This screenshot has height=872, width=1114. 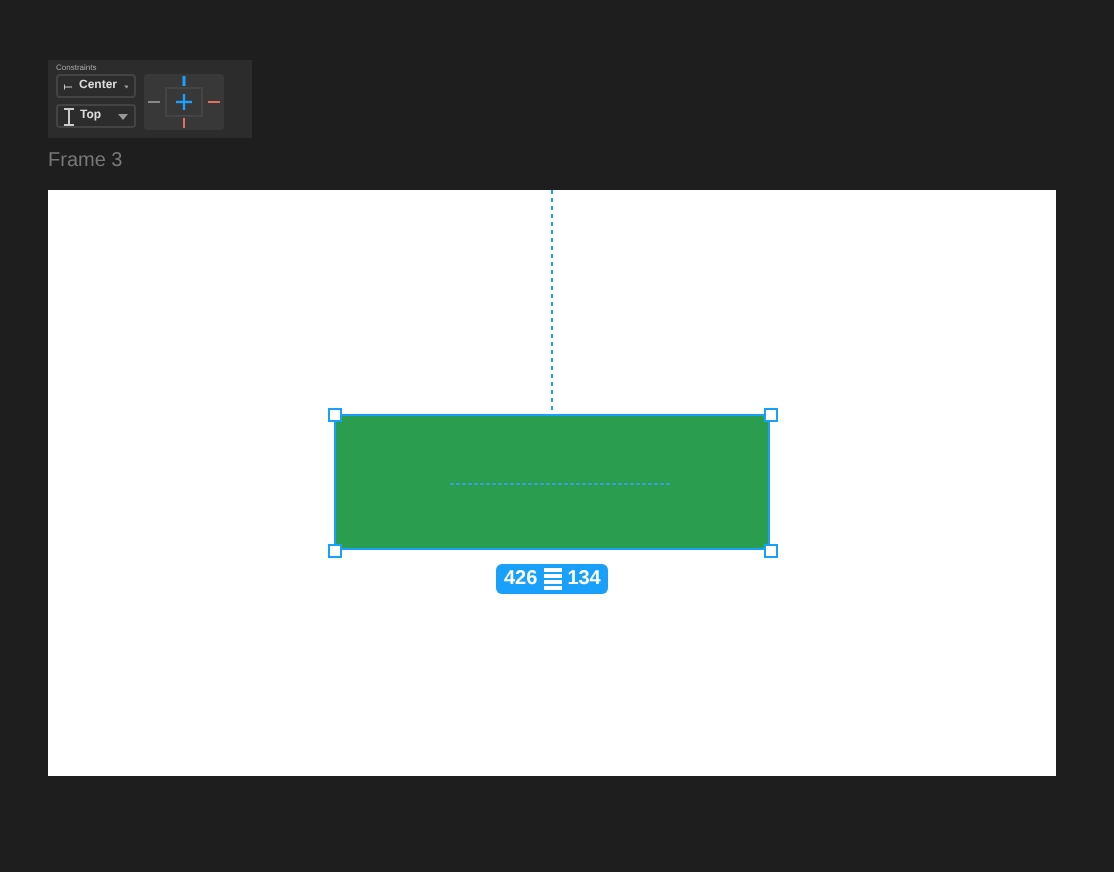 What do you see at coordinates (521, 579) in the screenshot?
I see `width-value: 426` at bounding box center [521, 579].